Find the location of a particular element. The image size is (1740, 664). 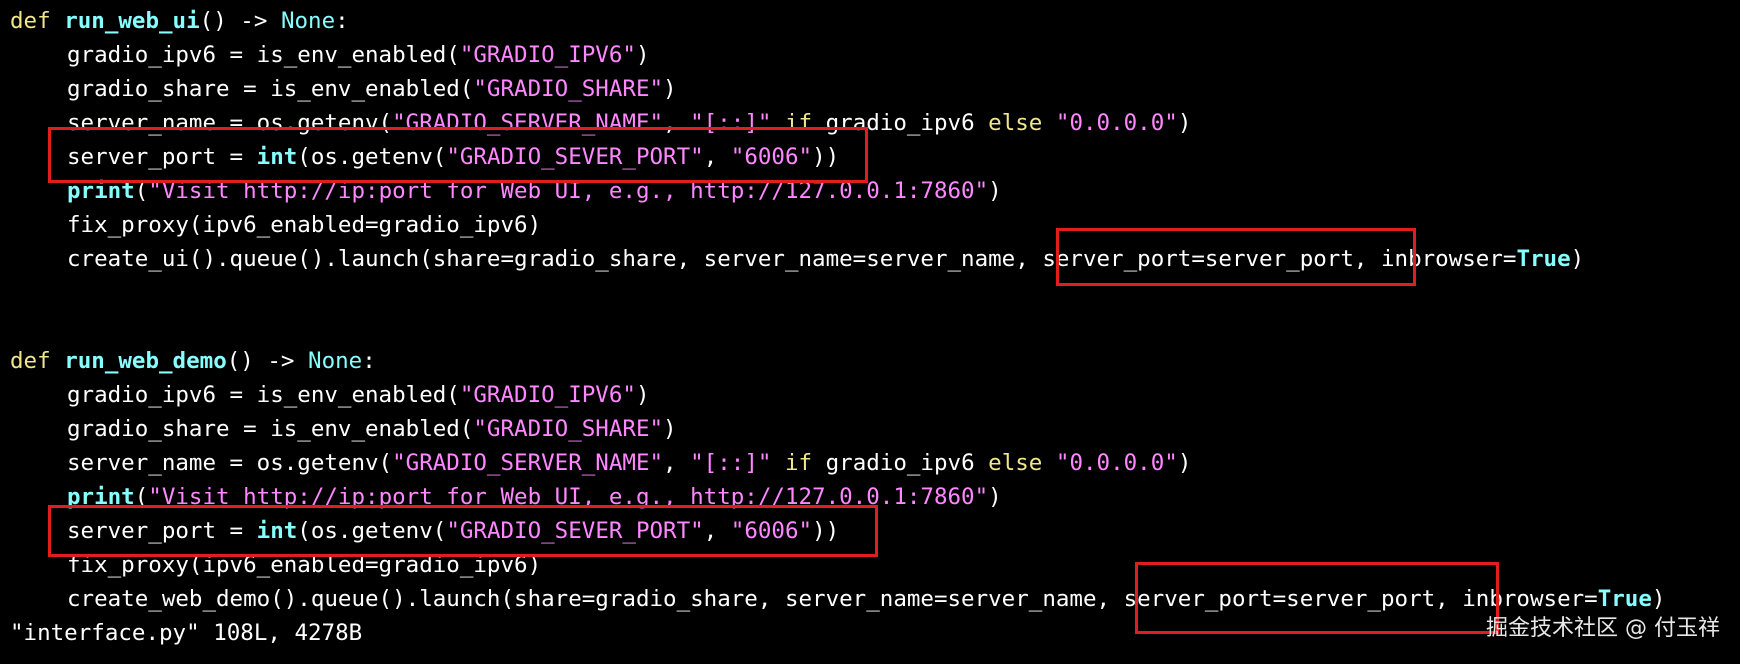

code-line: def run_web_demo() -> None: is located at coordinates (193, 361).